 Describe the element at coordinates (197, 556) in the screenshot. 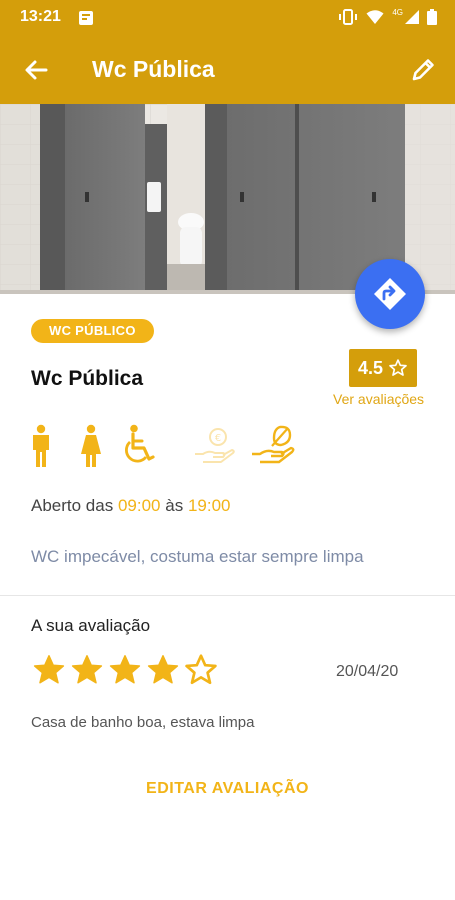

I see `place-description: WC impecável, costuma estar sempre limpa` at that location.